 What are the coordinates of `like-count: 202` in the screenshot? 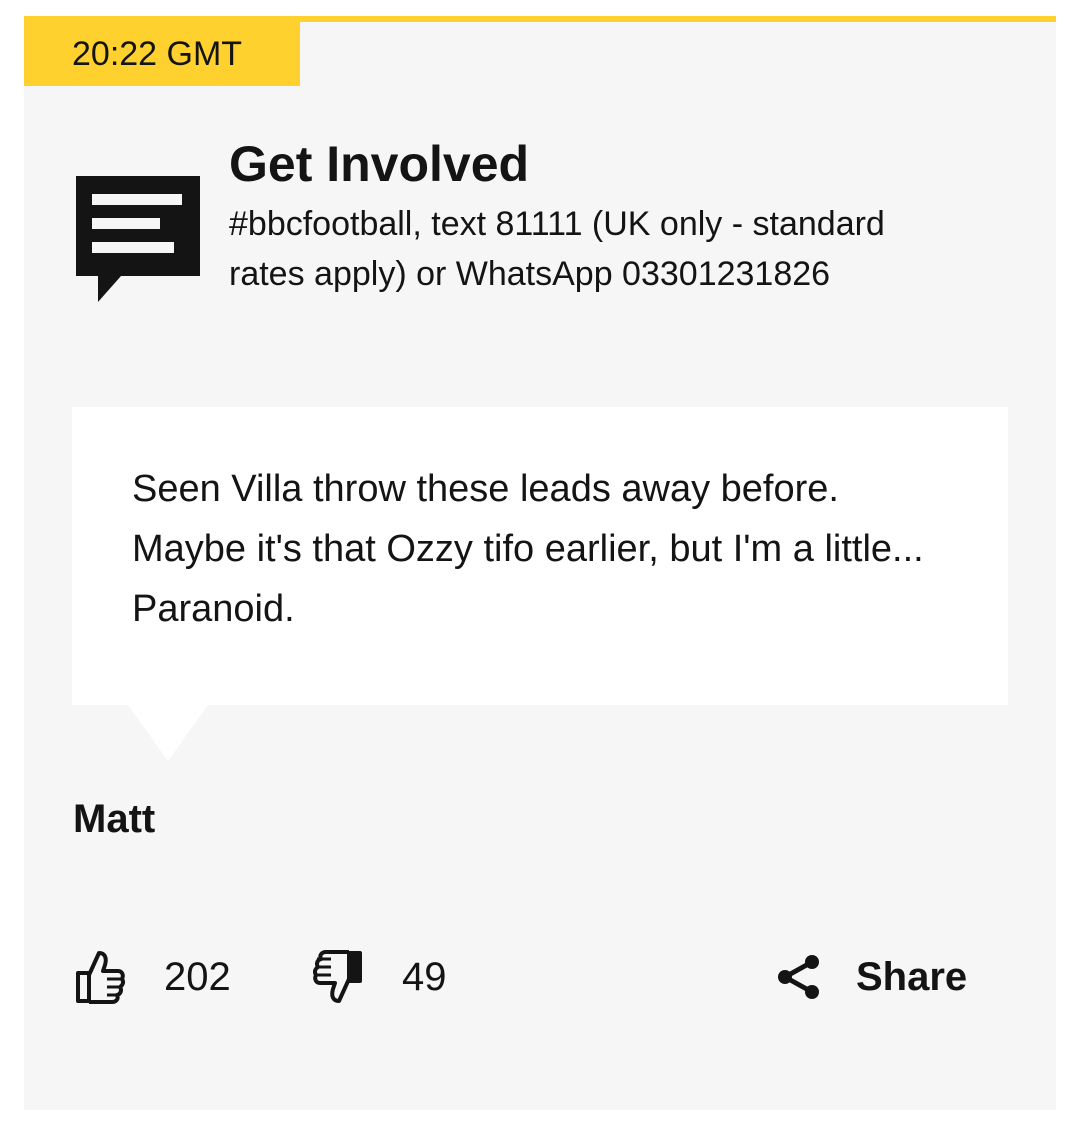 It's located at (197, 976).